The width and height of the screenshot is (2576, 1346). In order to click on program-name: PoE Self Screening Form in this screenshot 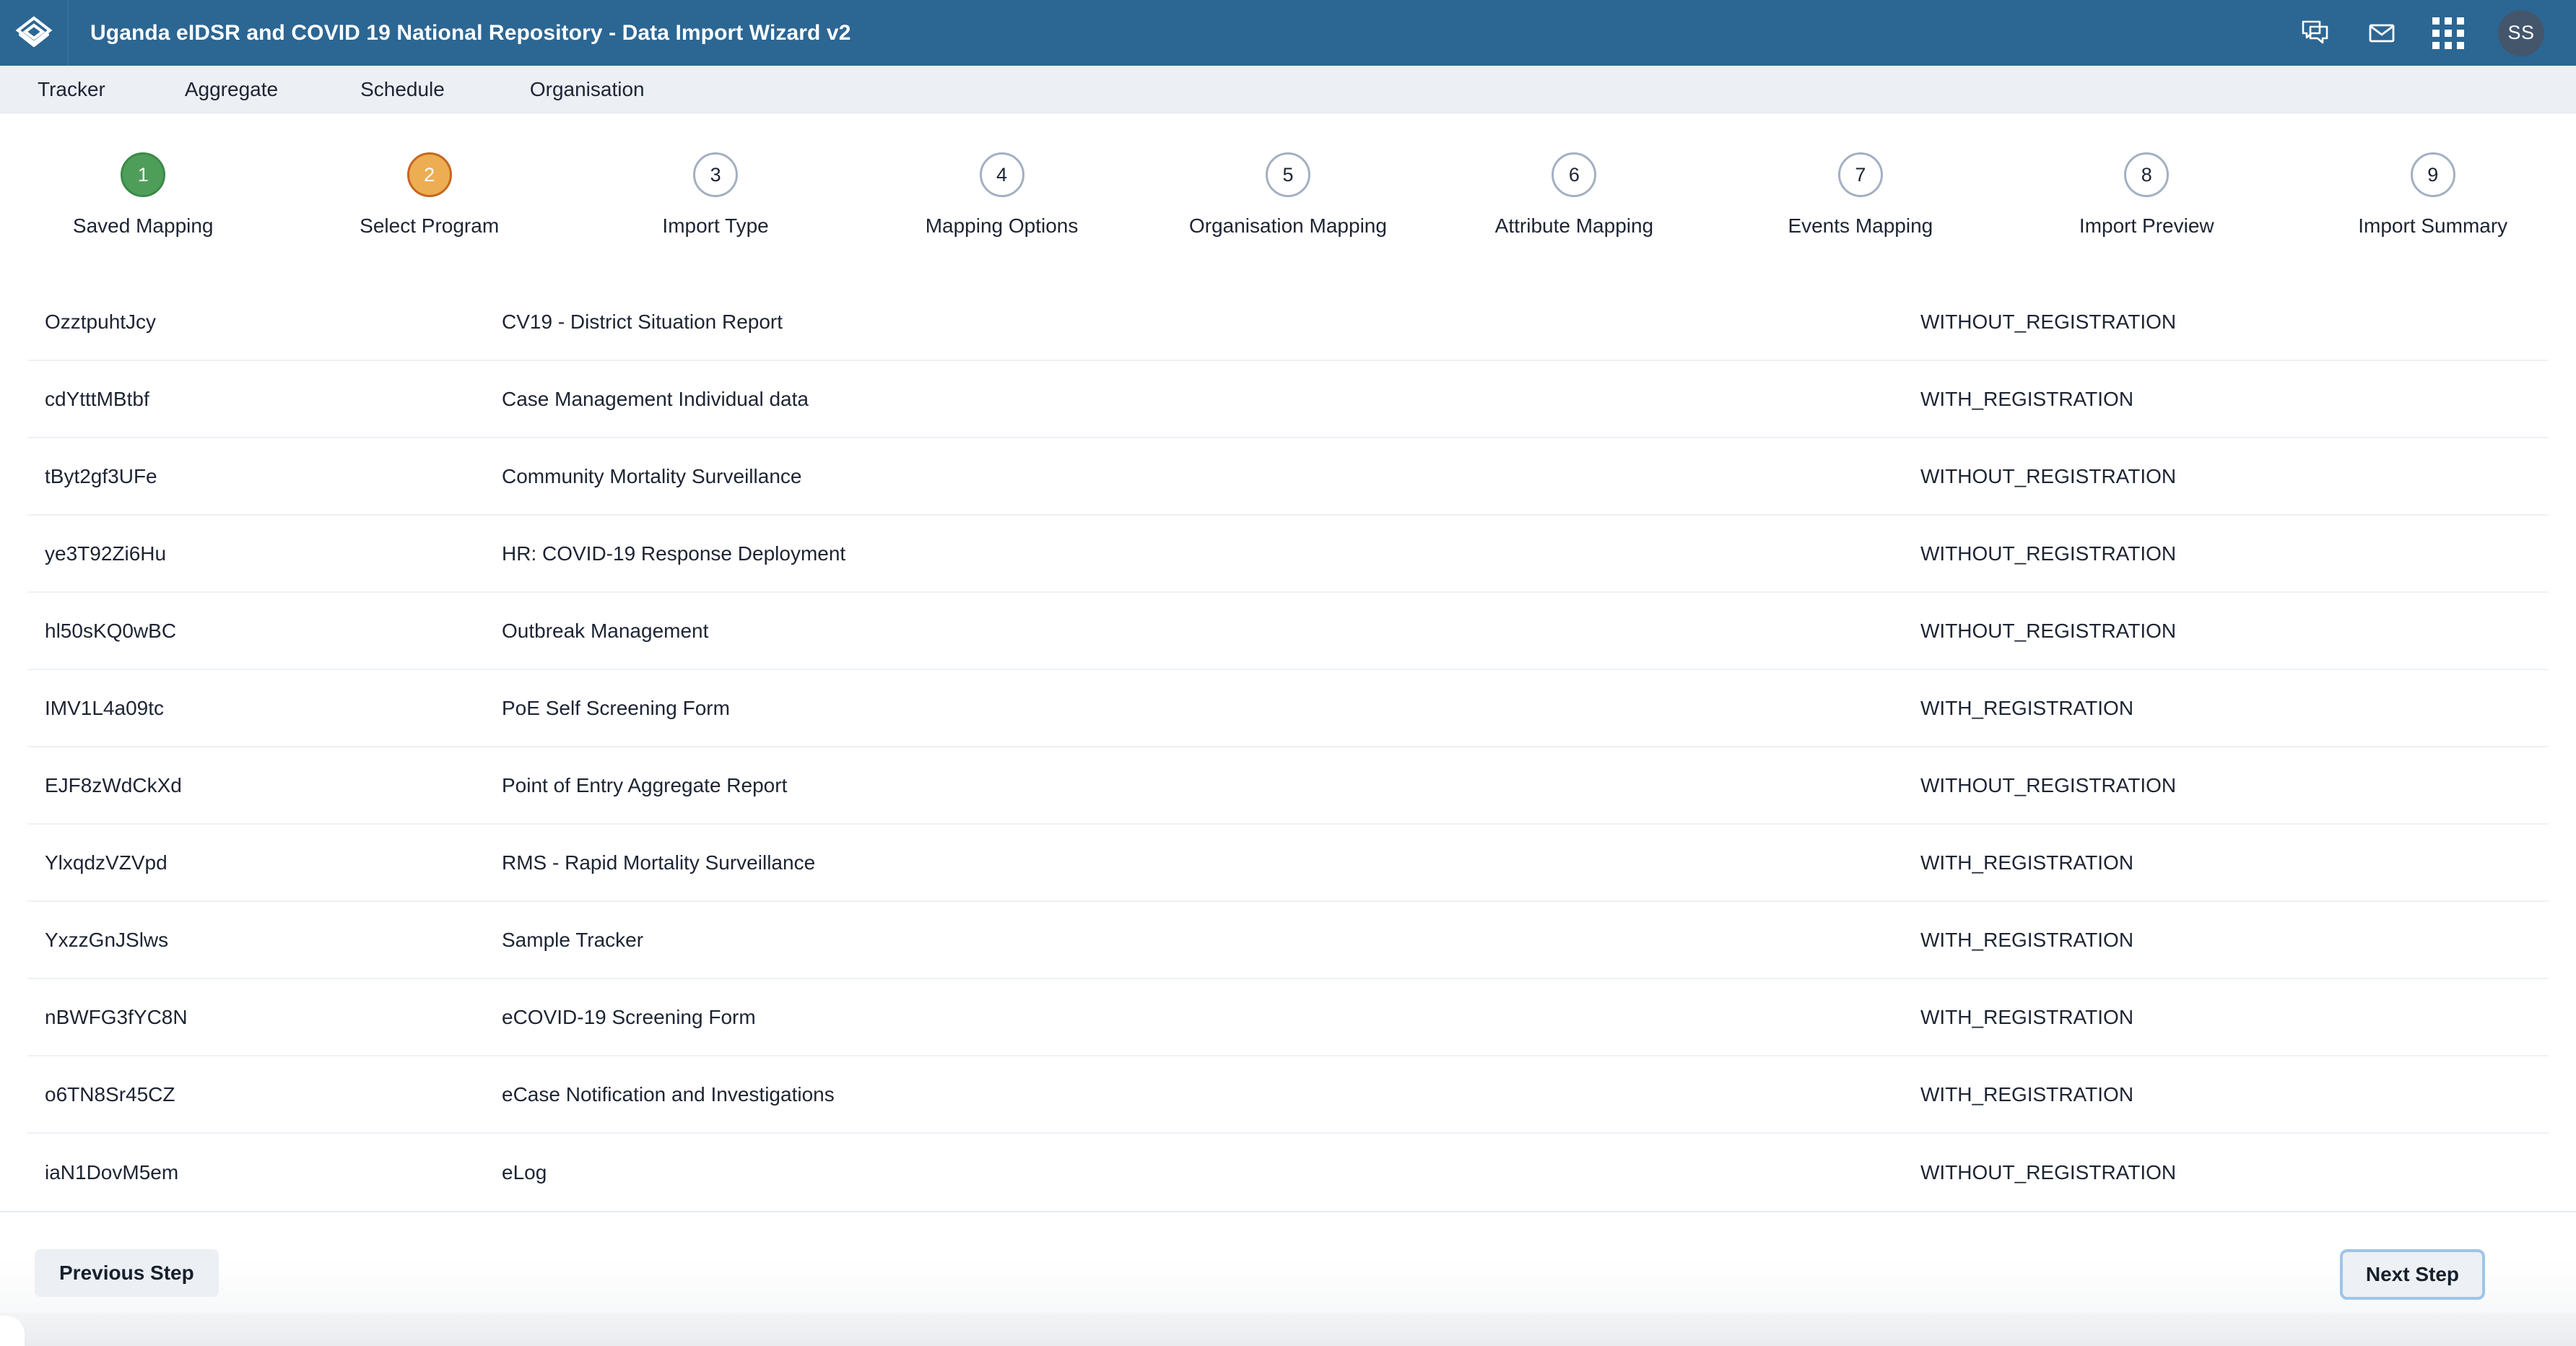, I will do `click(616, 707)`.